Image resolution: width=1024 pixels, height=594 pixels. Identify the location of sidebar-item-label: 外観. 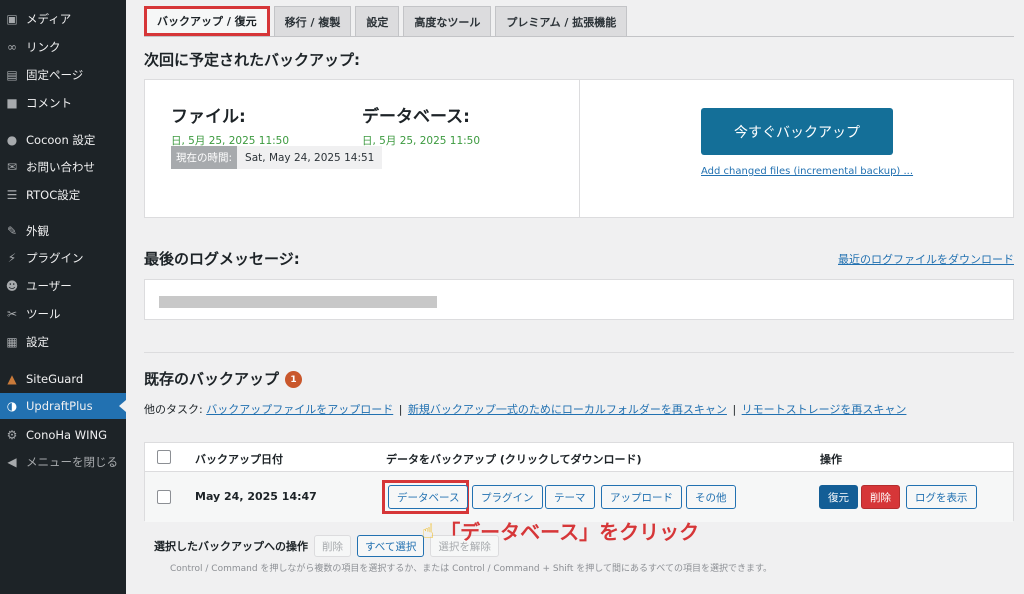
(37, 231).